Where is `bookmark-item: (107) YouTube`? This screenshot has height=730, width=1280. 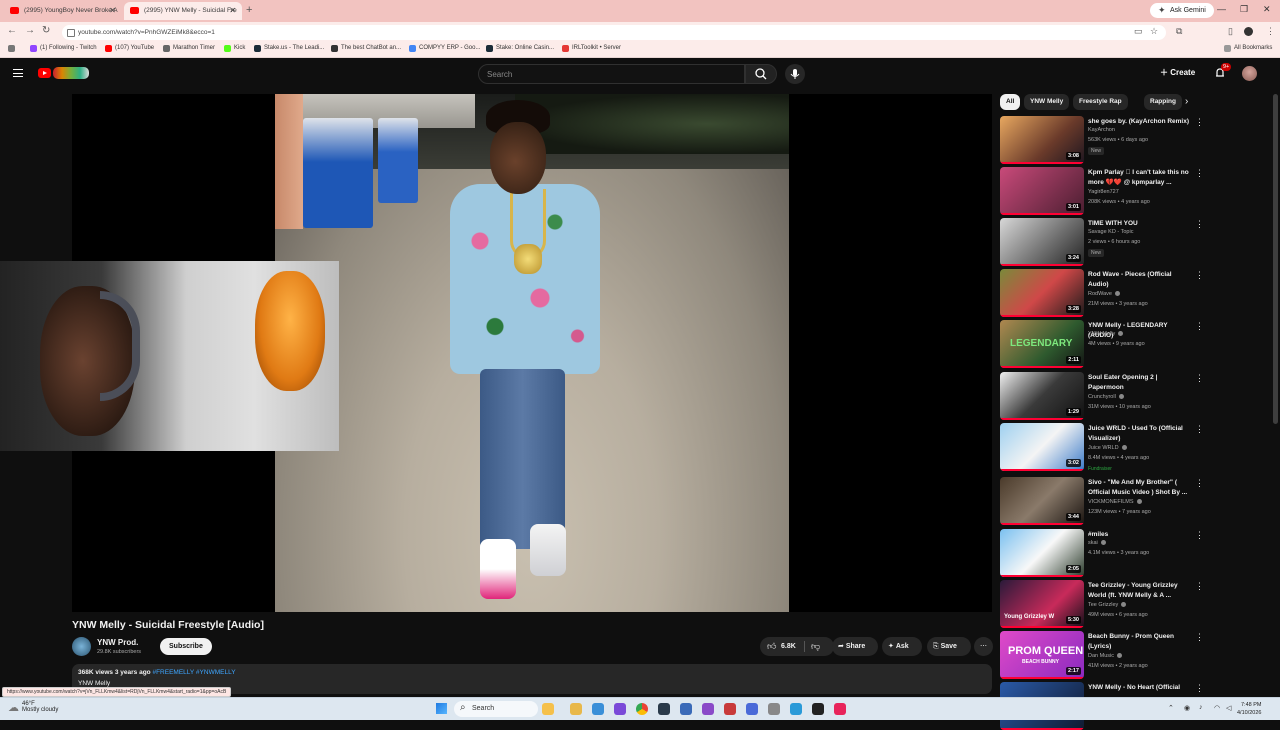 bookmark-item: (107) YouTube is located at coordinates (129, 48).